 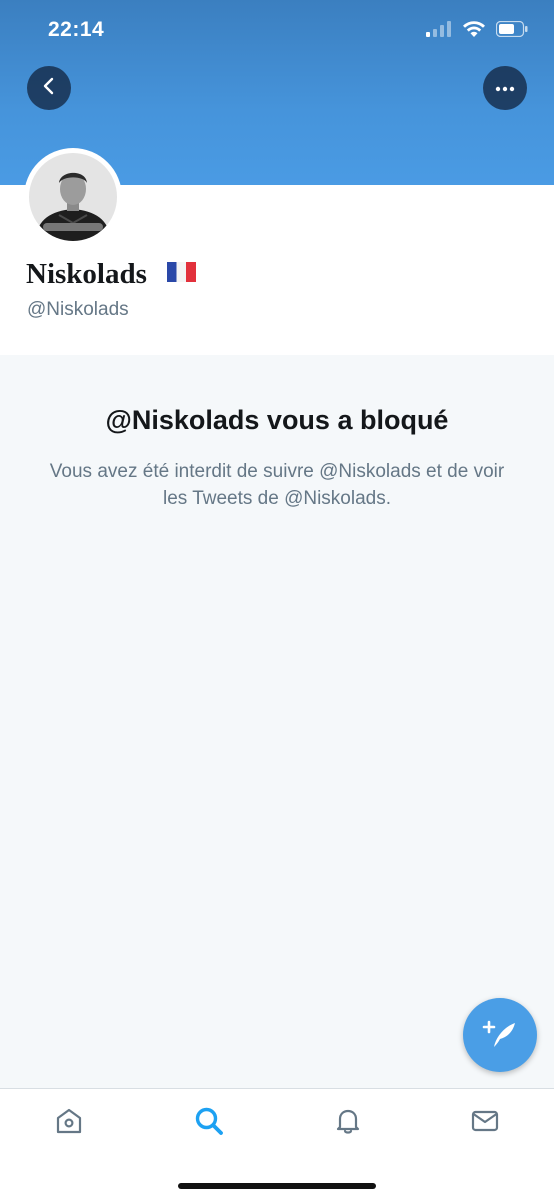 I want to click on compose-tweet-icon, so click(x=500, y=1035).